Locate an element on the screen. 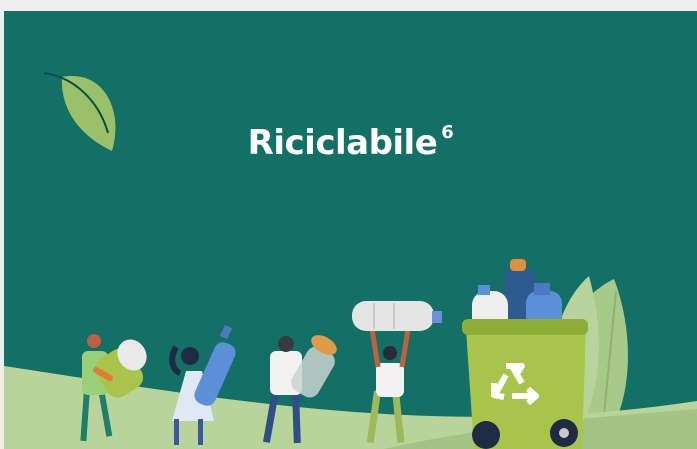 The image size is (697, 449). recycling-bin is located at coordinates (525, 354).